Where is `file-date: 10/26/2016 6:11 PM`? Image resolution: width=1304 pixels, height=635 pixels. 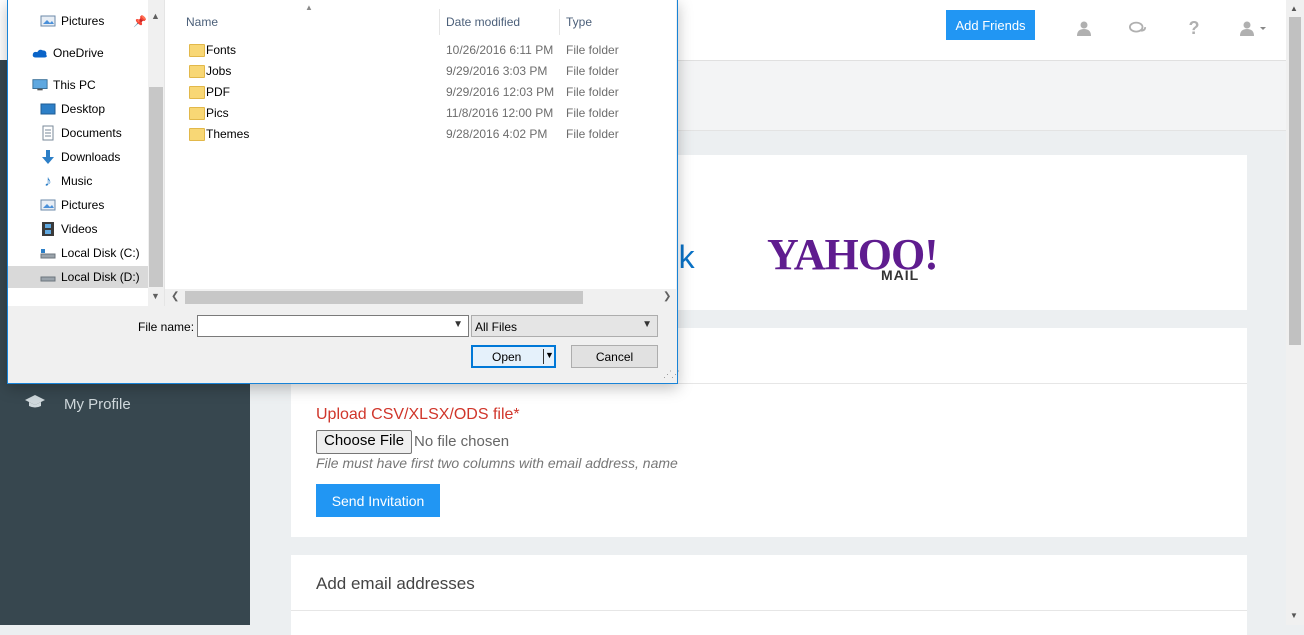 file-date: 10/26/2016 6:11 PM is located at coordinates (500, 50).